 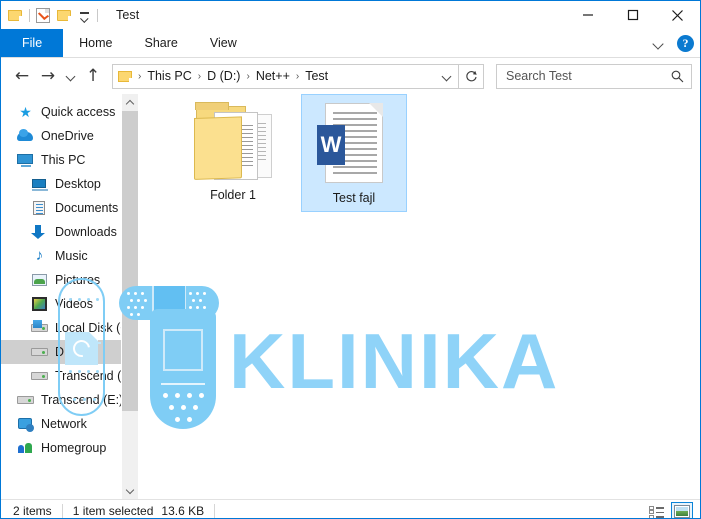 What do you see at coordinates (78, 280) in the screenshot?
I see `sidebar-item-label: Pictures` at bounding box center [78, 280].